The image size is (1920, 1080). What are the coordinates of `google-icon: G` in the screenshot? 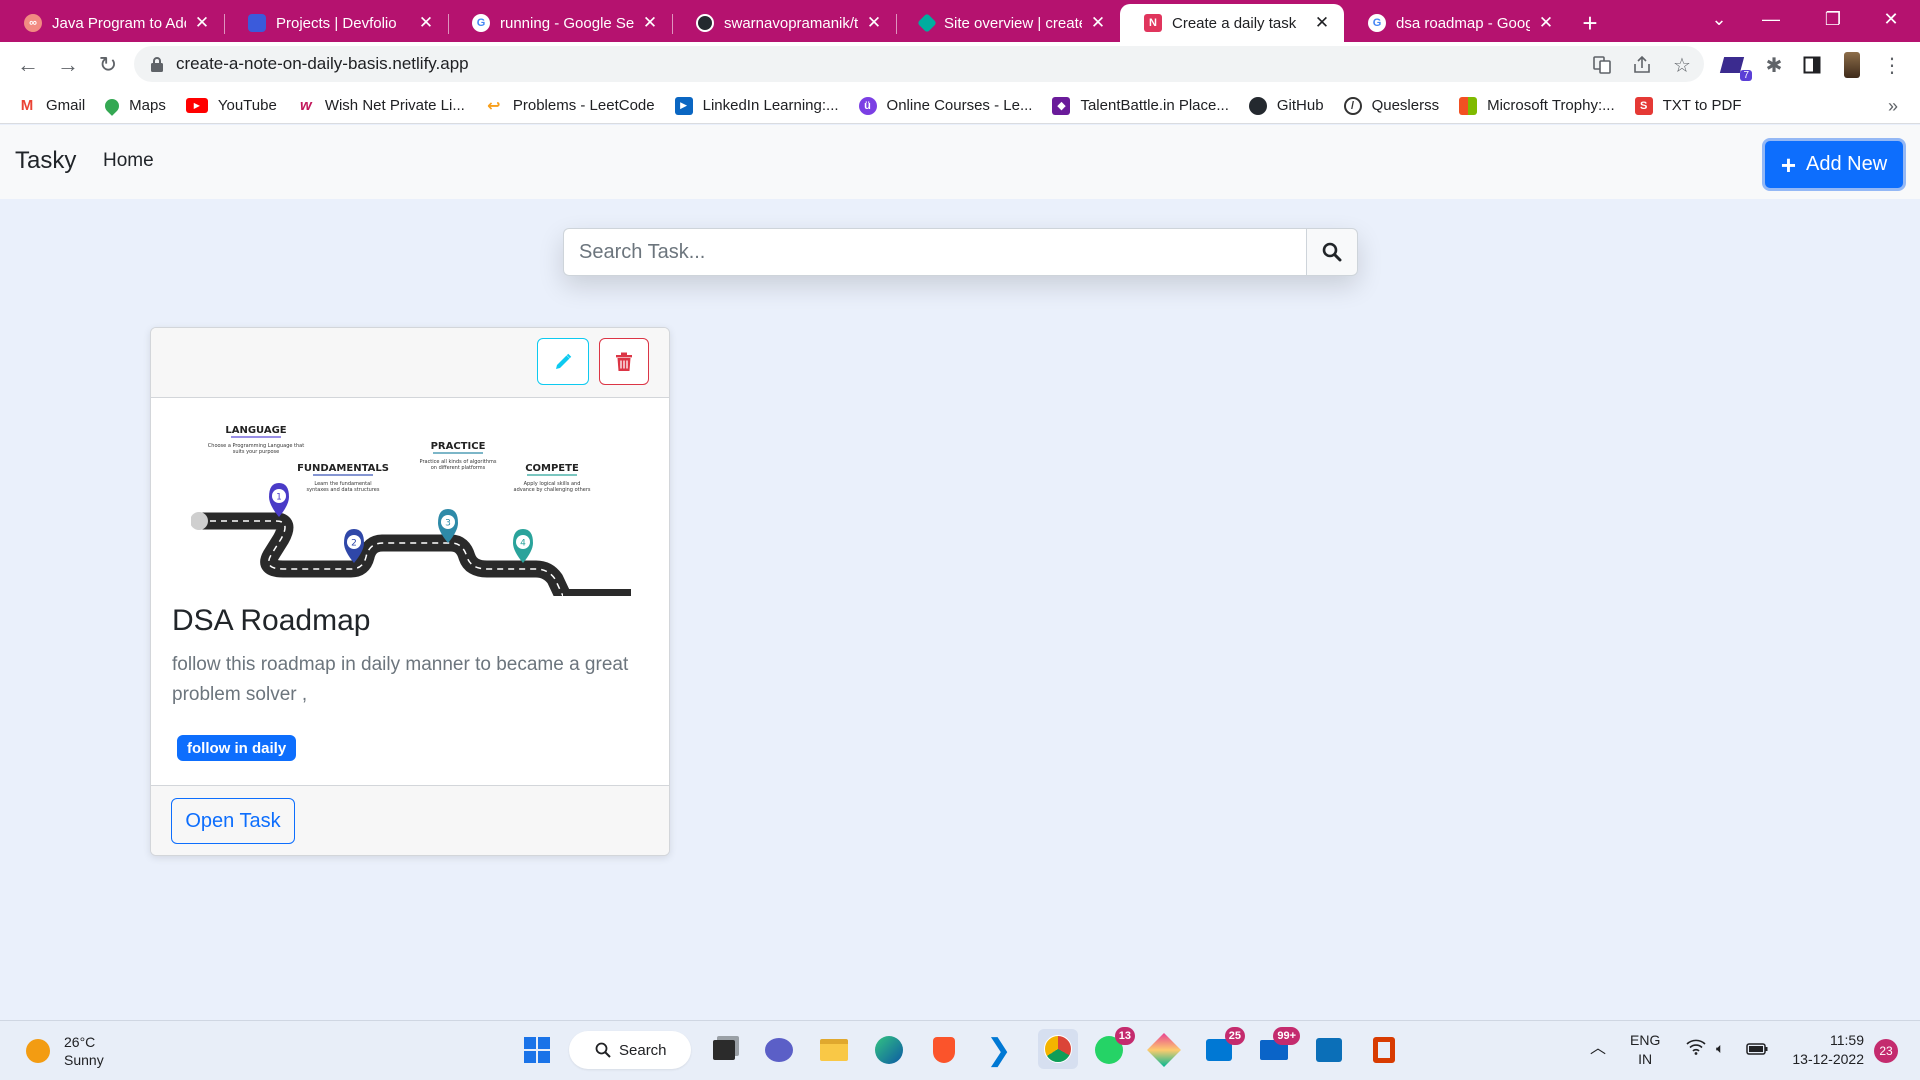 It's located at (1377, 23).